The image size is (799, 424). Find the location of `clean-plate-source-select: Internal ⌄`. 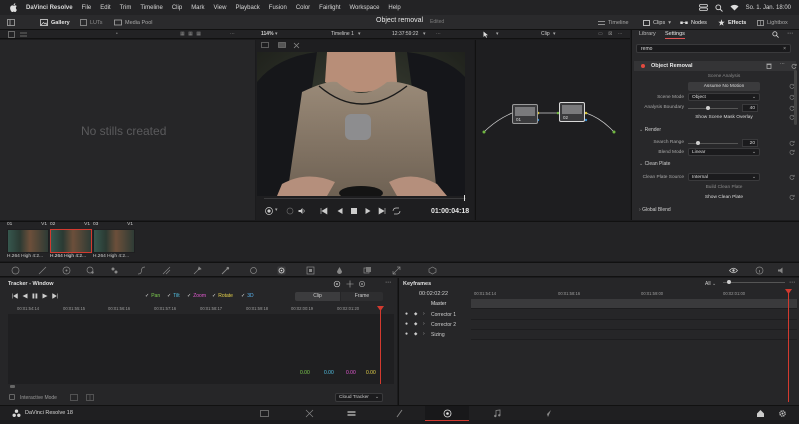

clean-plate-source-select: Internal ⌄ is located at coordinates (724, 177).